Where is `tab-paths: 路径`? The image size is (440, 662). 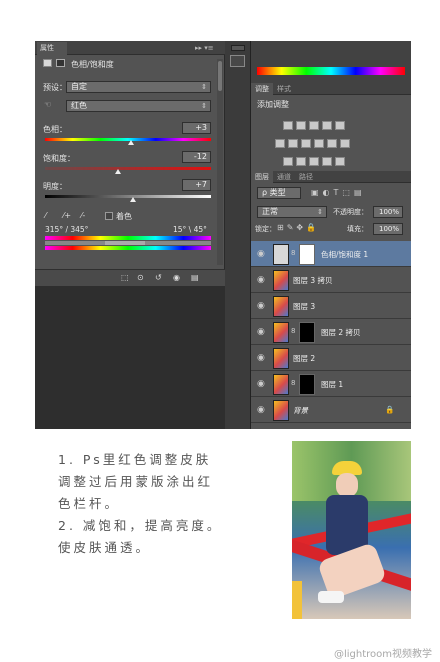
tab-paths: 路径 is located at coordinates (306, 177).